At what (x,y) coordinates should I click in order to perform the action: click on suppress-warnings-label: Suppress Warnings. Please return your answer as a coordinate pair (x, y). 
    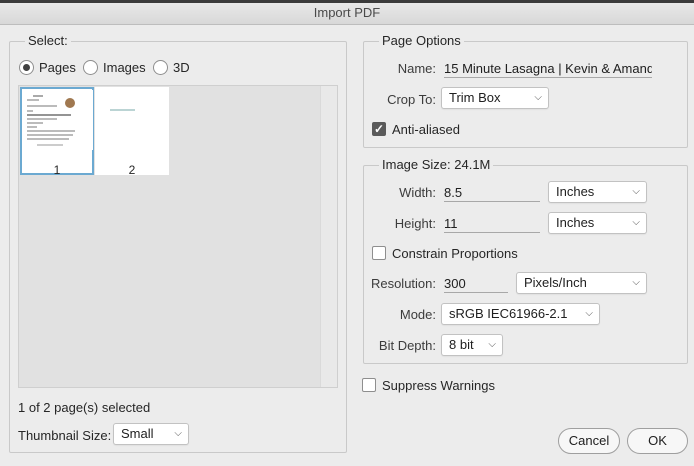
    Looking at the image, I should click on (438, 385).